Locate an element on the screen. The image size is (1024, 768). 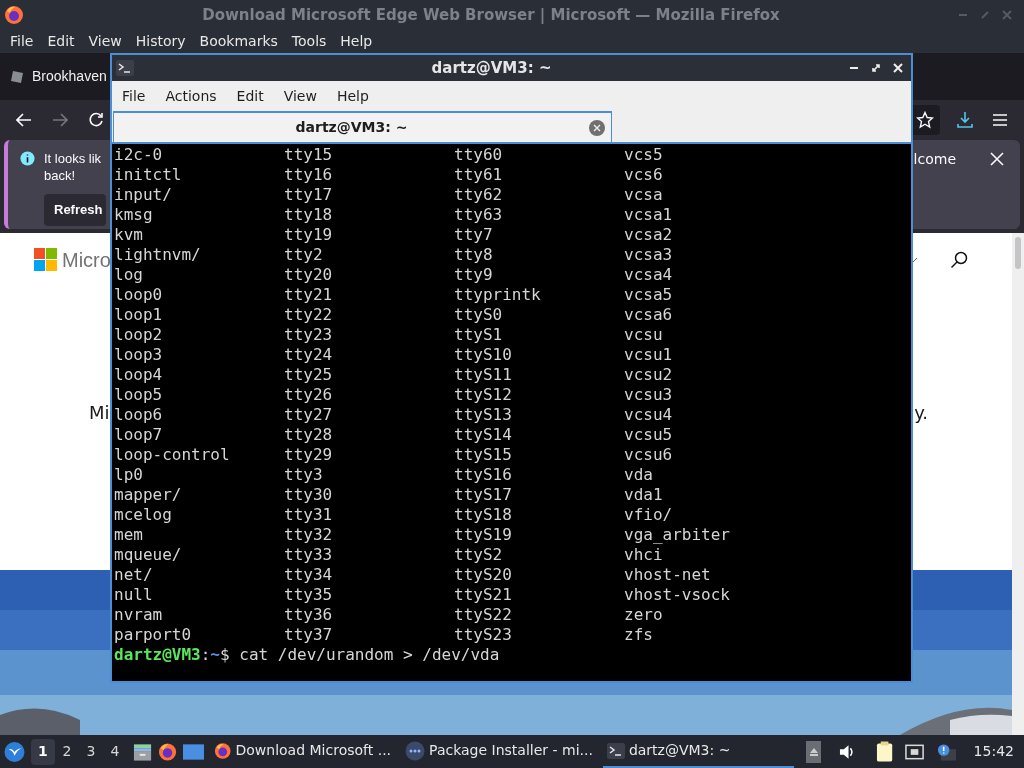
tab-favicon-icon is located at coordinates (17, 76).